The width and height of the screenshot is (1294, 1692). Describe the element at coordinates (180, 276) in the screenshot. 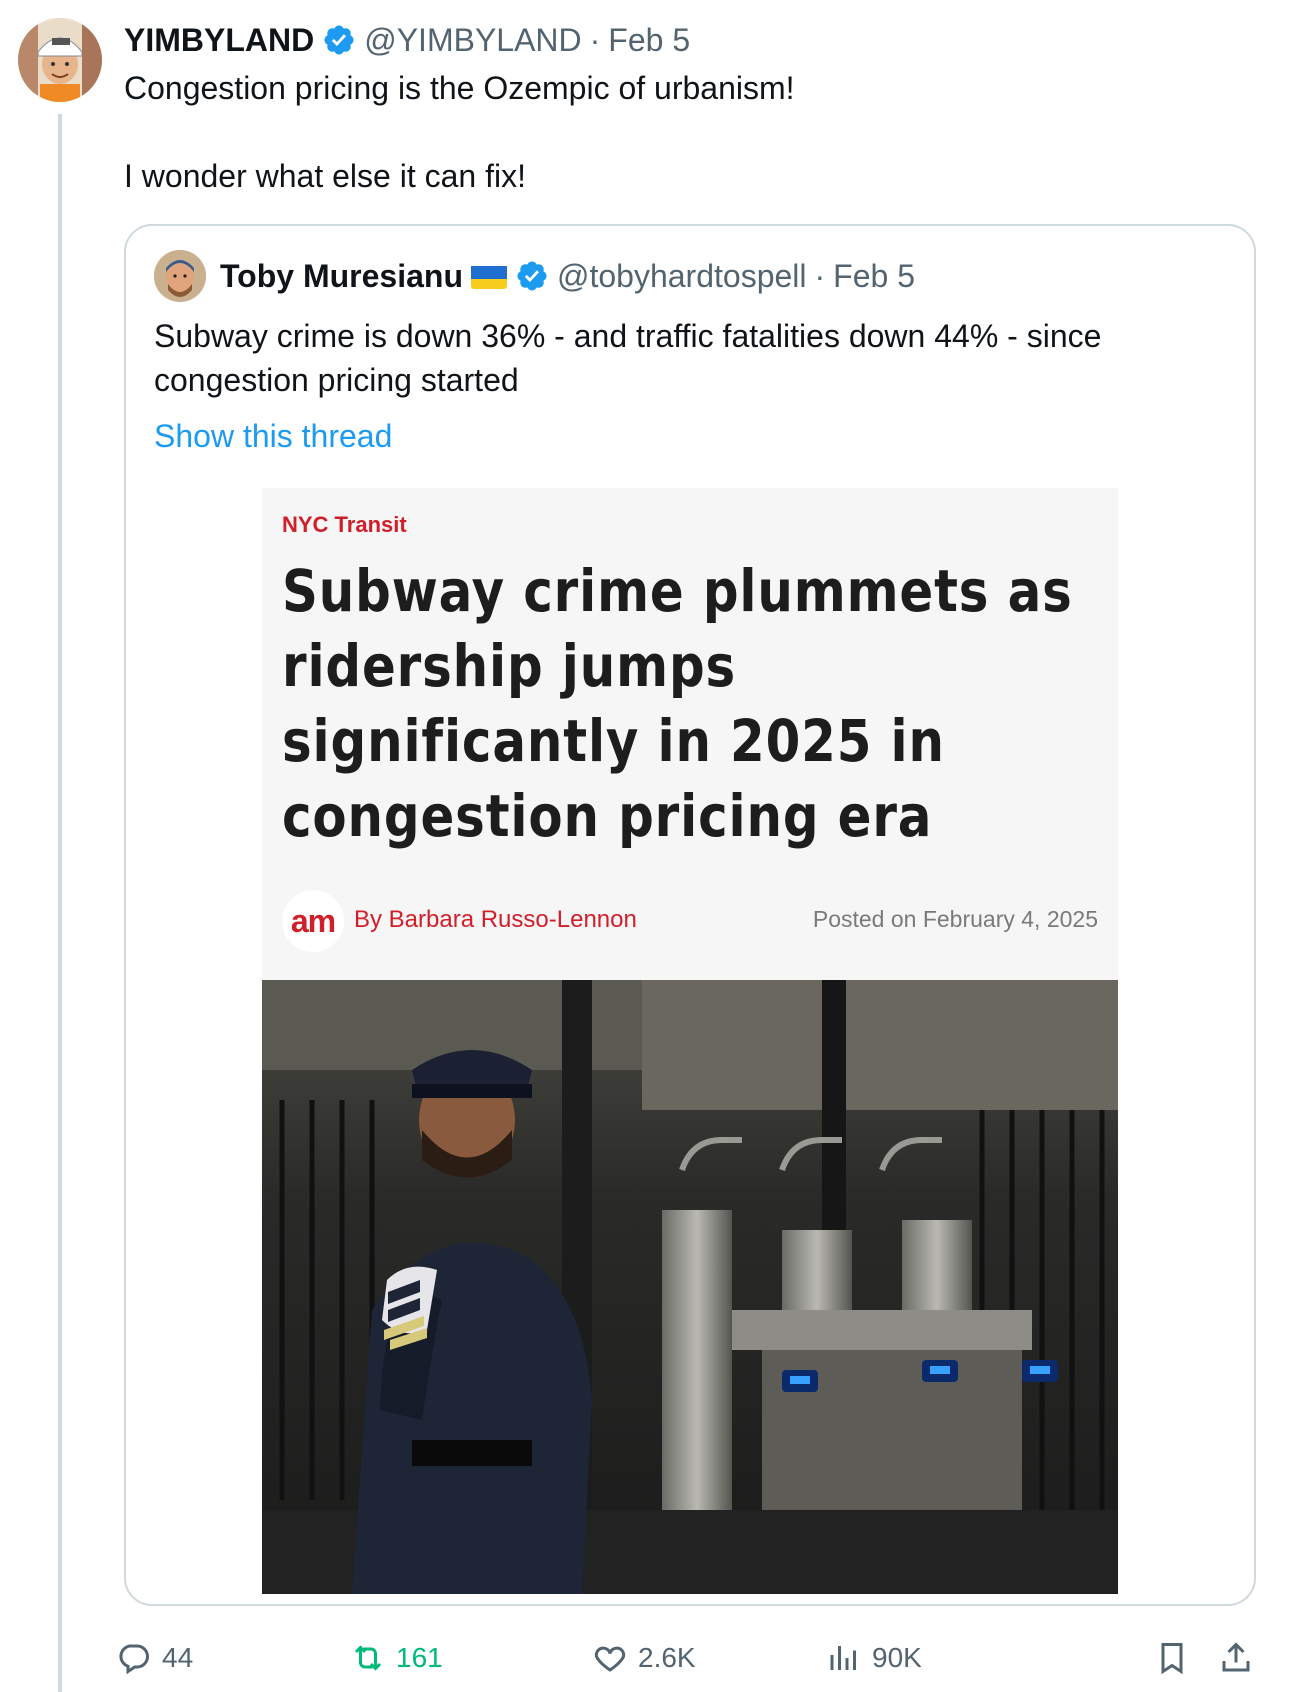

I see `quoted-author-avatar` at that location.